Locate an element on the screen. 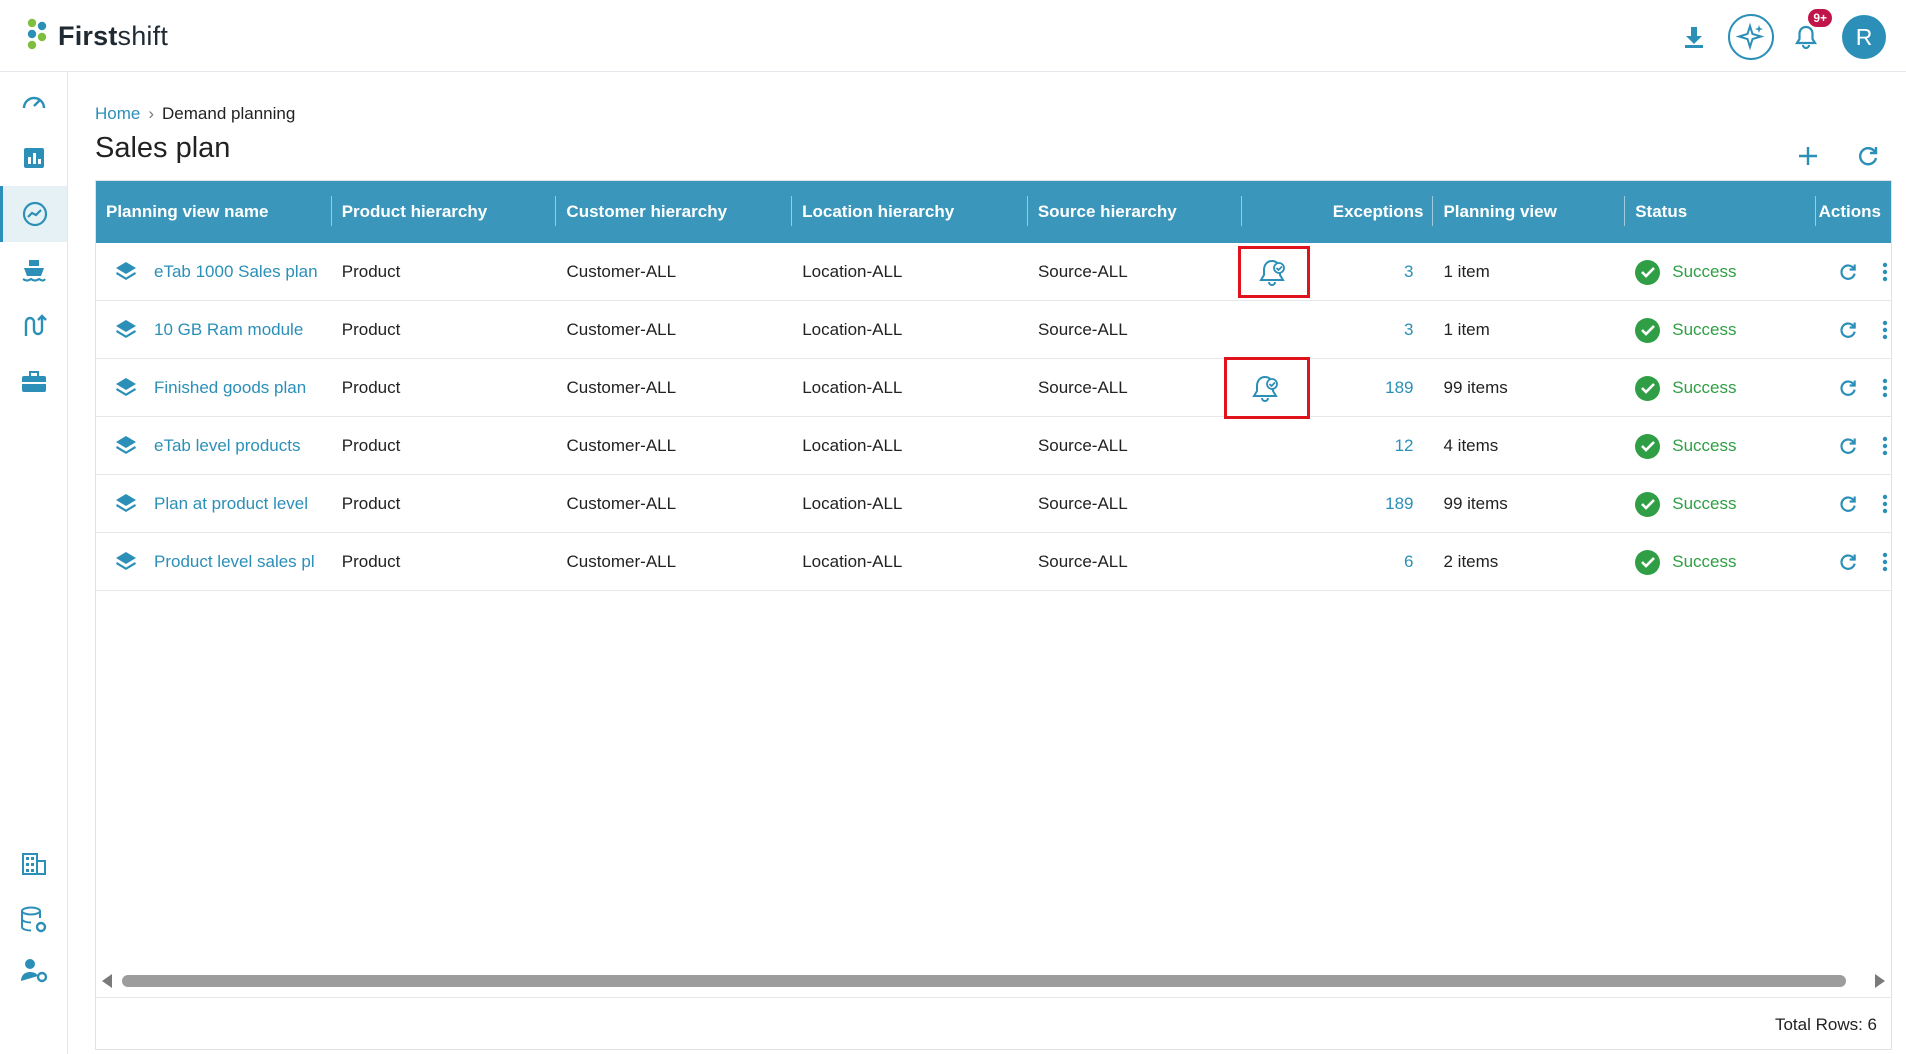 The width and height of the screenshot is (1906, 1054). sidebar-item-routes is located at coordinates (33, 326).